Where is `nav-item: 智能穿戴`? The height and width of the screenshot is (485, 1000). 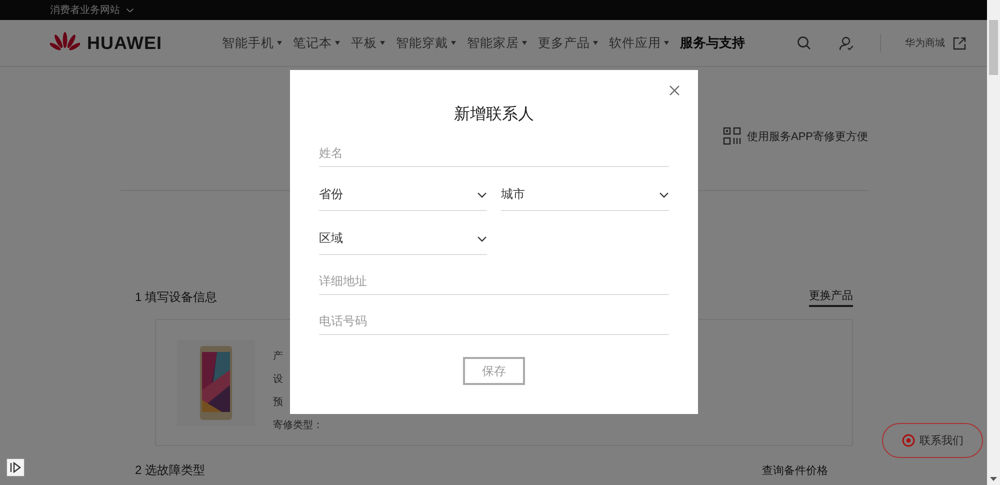
nav-item: 智能穿戴 is located at coordinates (426, 43).